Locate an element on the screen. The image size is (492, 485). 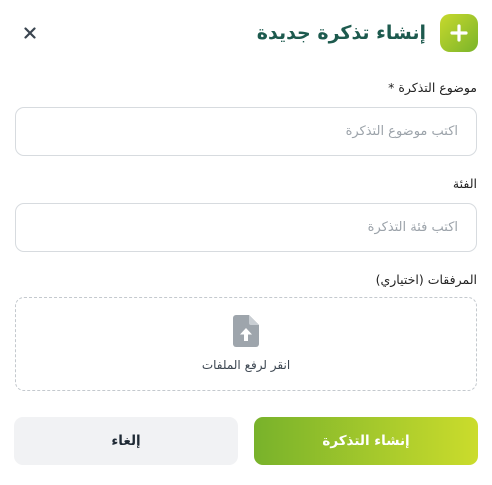
upload-hint: انقر لرفع الملفات is located at coordinates (246, 365).